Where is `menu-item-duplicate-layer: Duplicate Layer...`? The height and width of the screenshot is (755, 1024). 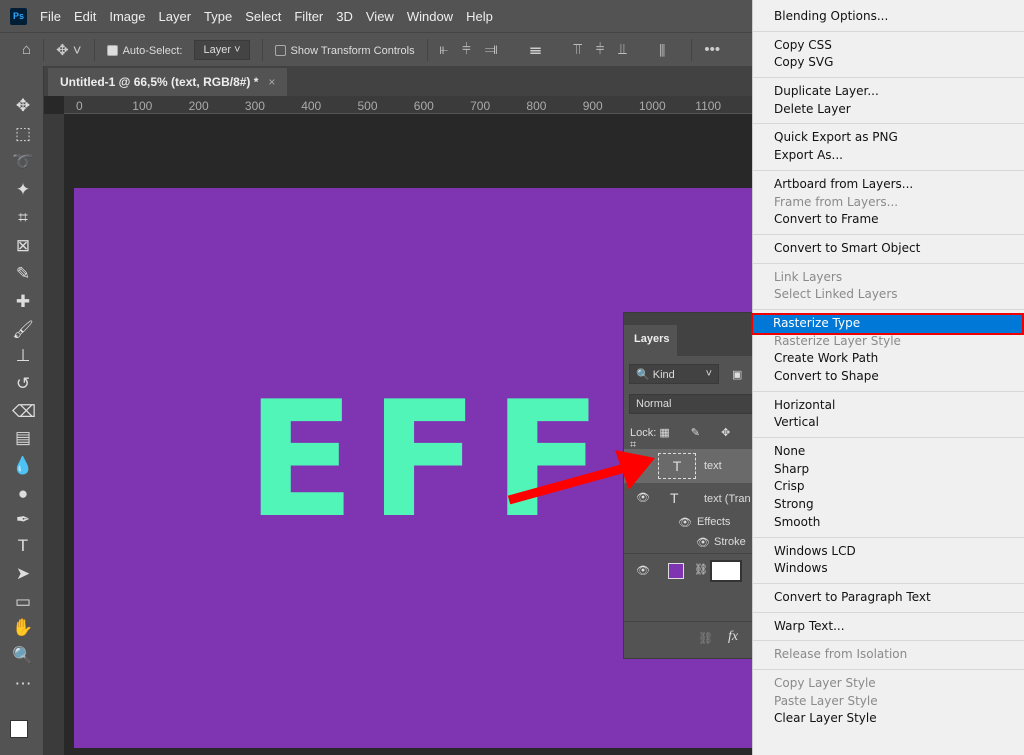 menu-item-duplicate-layer: Duplicate Layer... is located at coordinates (888, 92).